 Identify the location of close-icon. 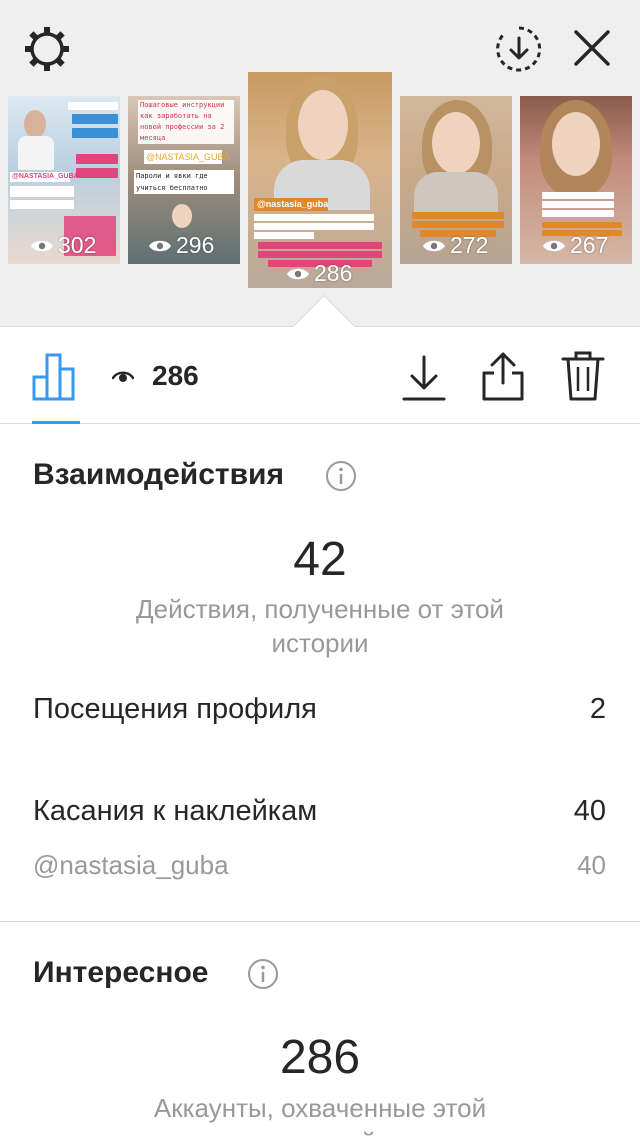
(592, 48).